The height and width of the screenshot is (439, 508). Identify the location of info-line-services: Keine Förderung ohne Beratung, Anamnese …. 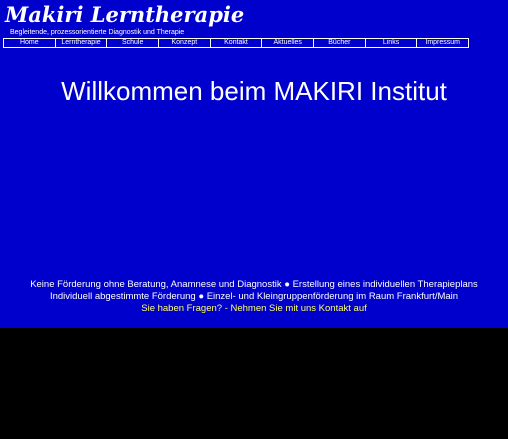
(254, 284).